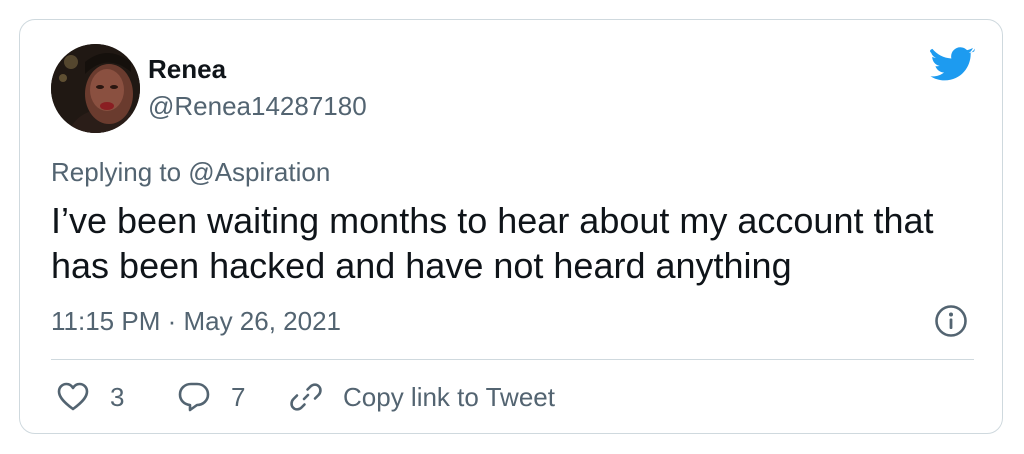 The height and width of the screenshot is (454, 1024). What do you see at coordinates (73, 396) in the screenshot?
I see `heart-icon` at bounding box center [73, 396].